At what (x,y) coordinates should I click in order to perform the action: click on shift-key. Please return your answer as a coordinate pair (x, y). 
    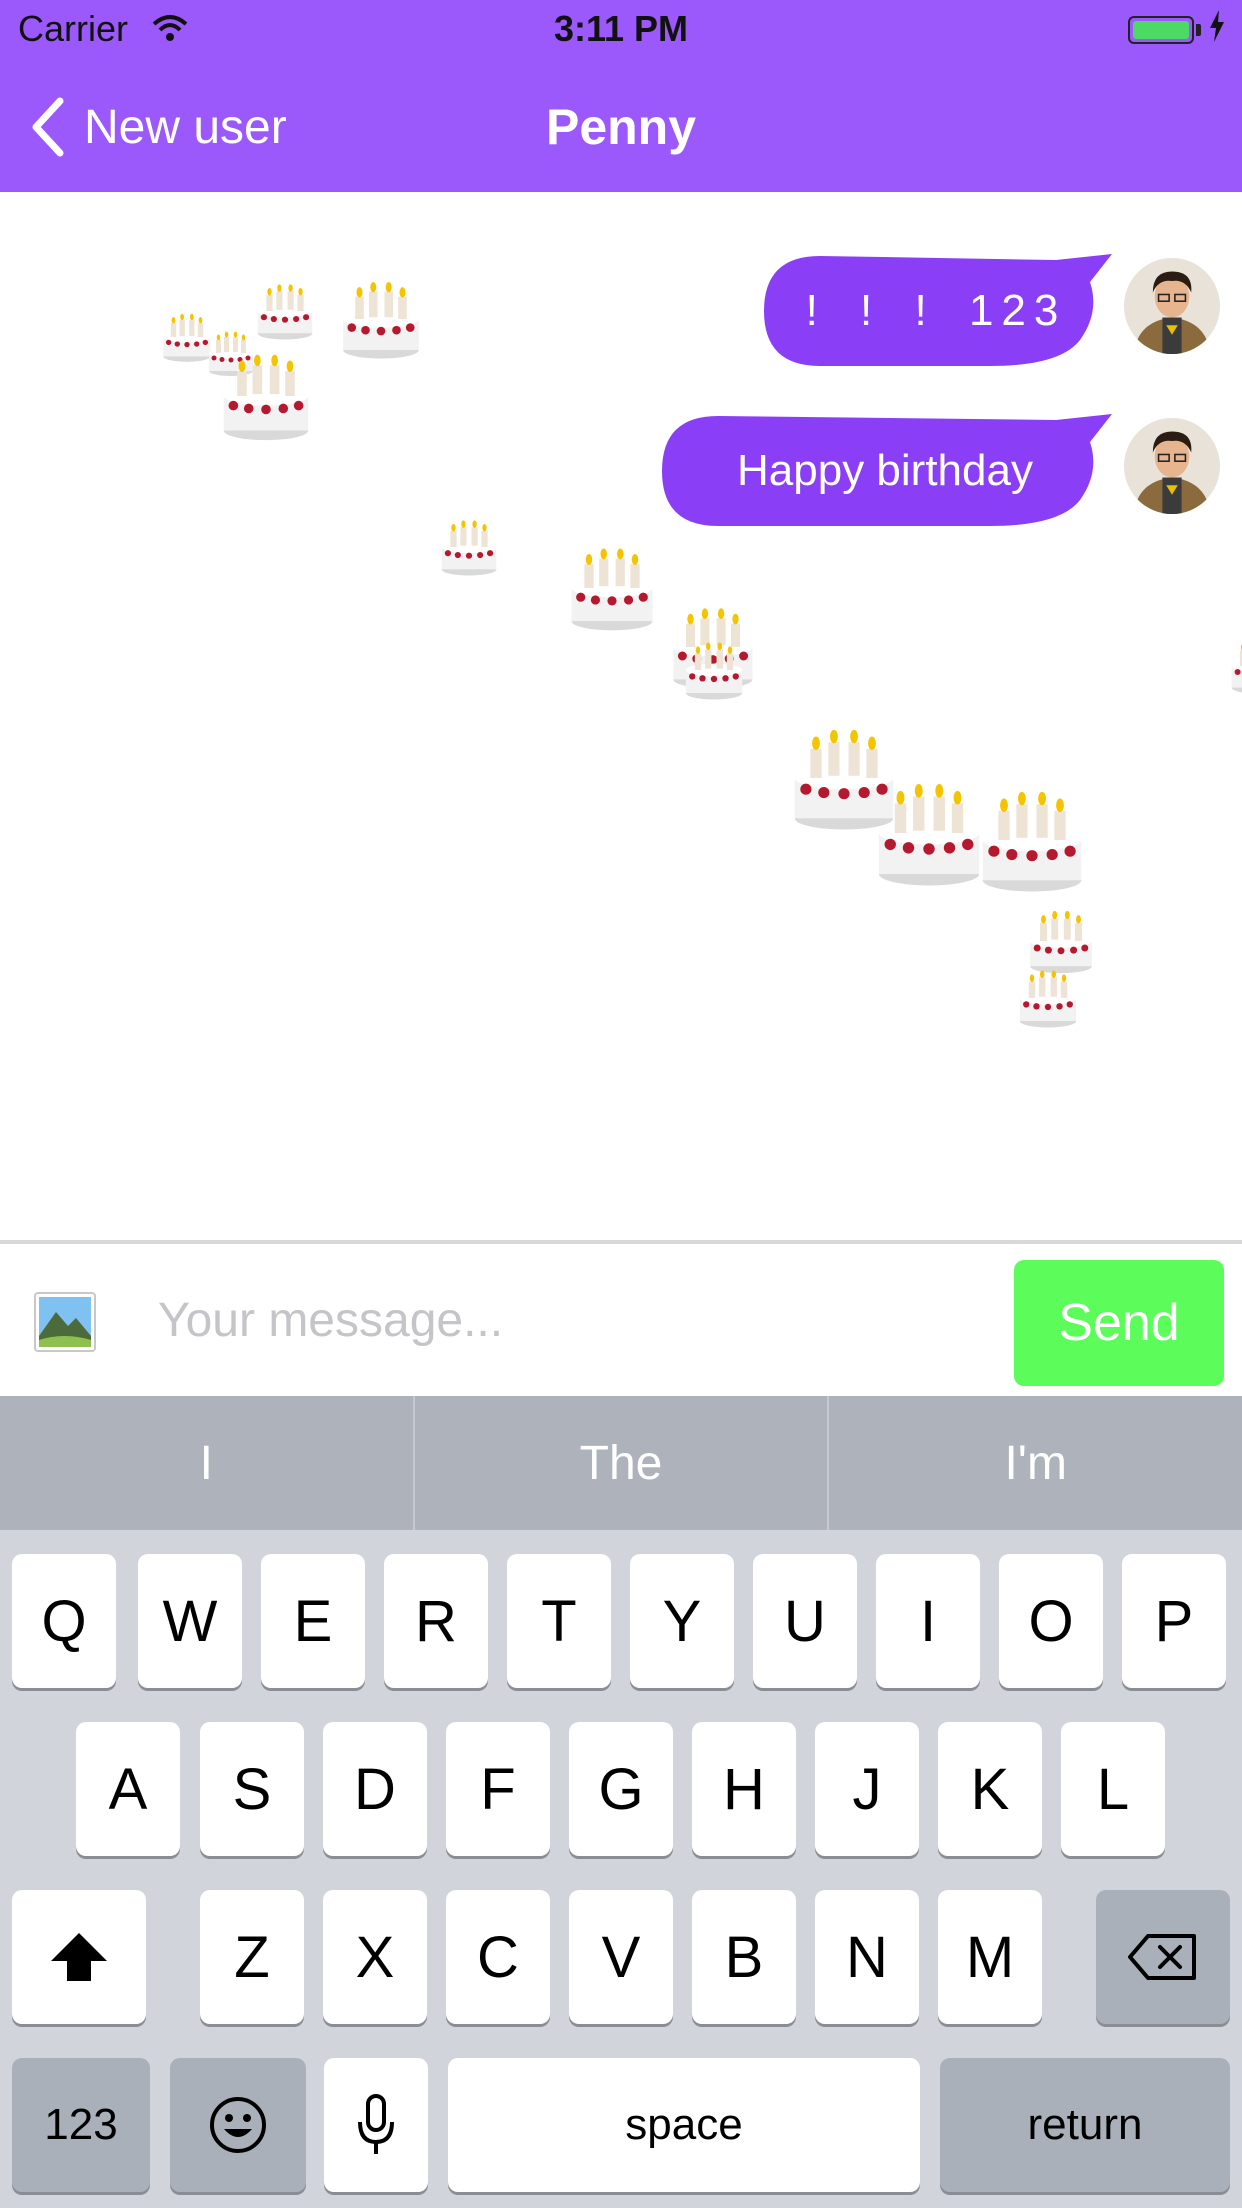
    Looking at the image, I should click on (79, 1957).